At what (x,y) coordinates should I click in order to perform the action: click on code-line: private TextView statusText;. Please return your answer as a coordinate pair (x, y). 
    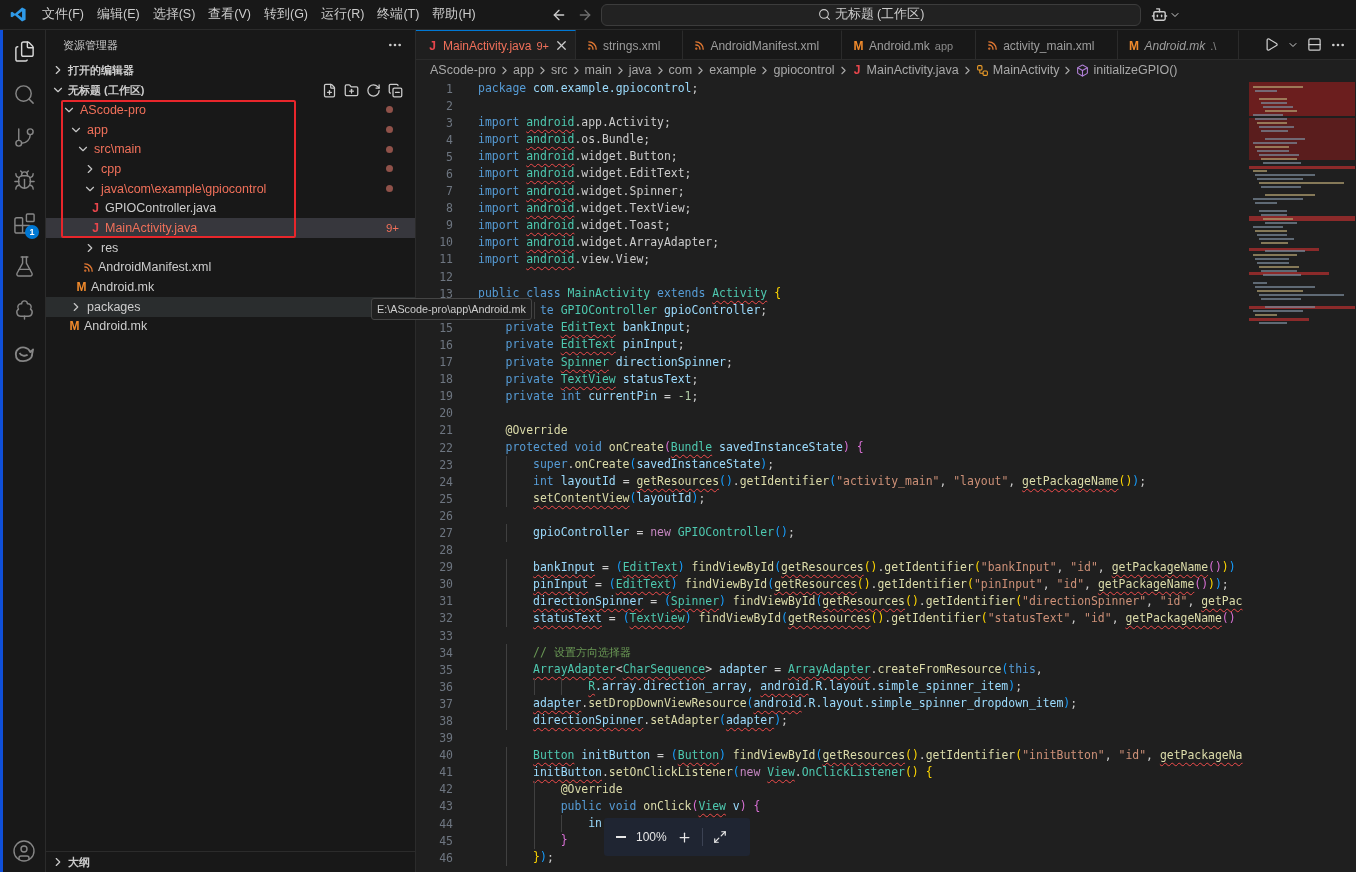
    Looking at the image, I should click on (601, 379).